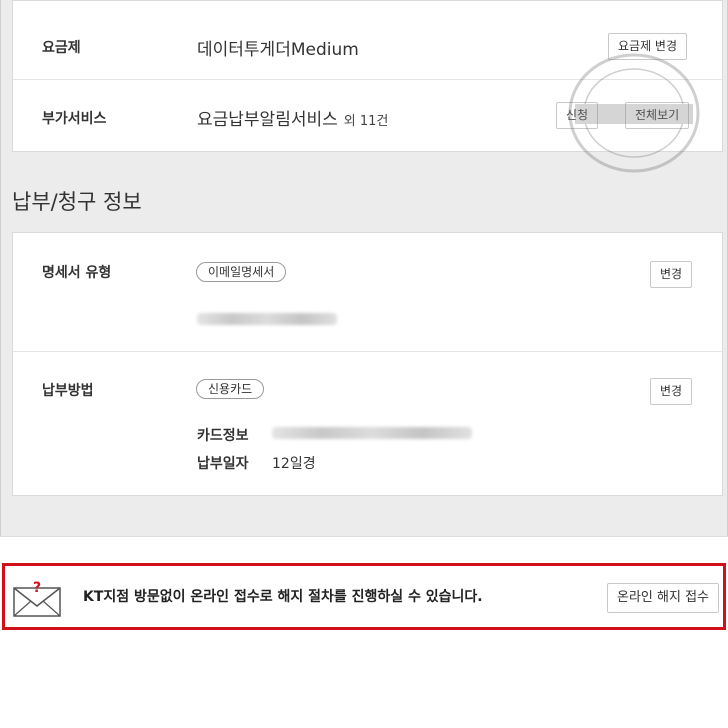 This screenshot has height=728, width=728. I want to click on plan-value: 데이터투게더Medium, so click(278, 50).